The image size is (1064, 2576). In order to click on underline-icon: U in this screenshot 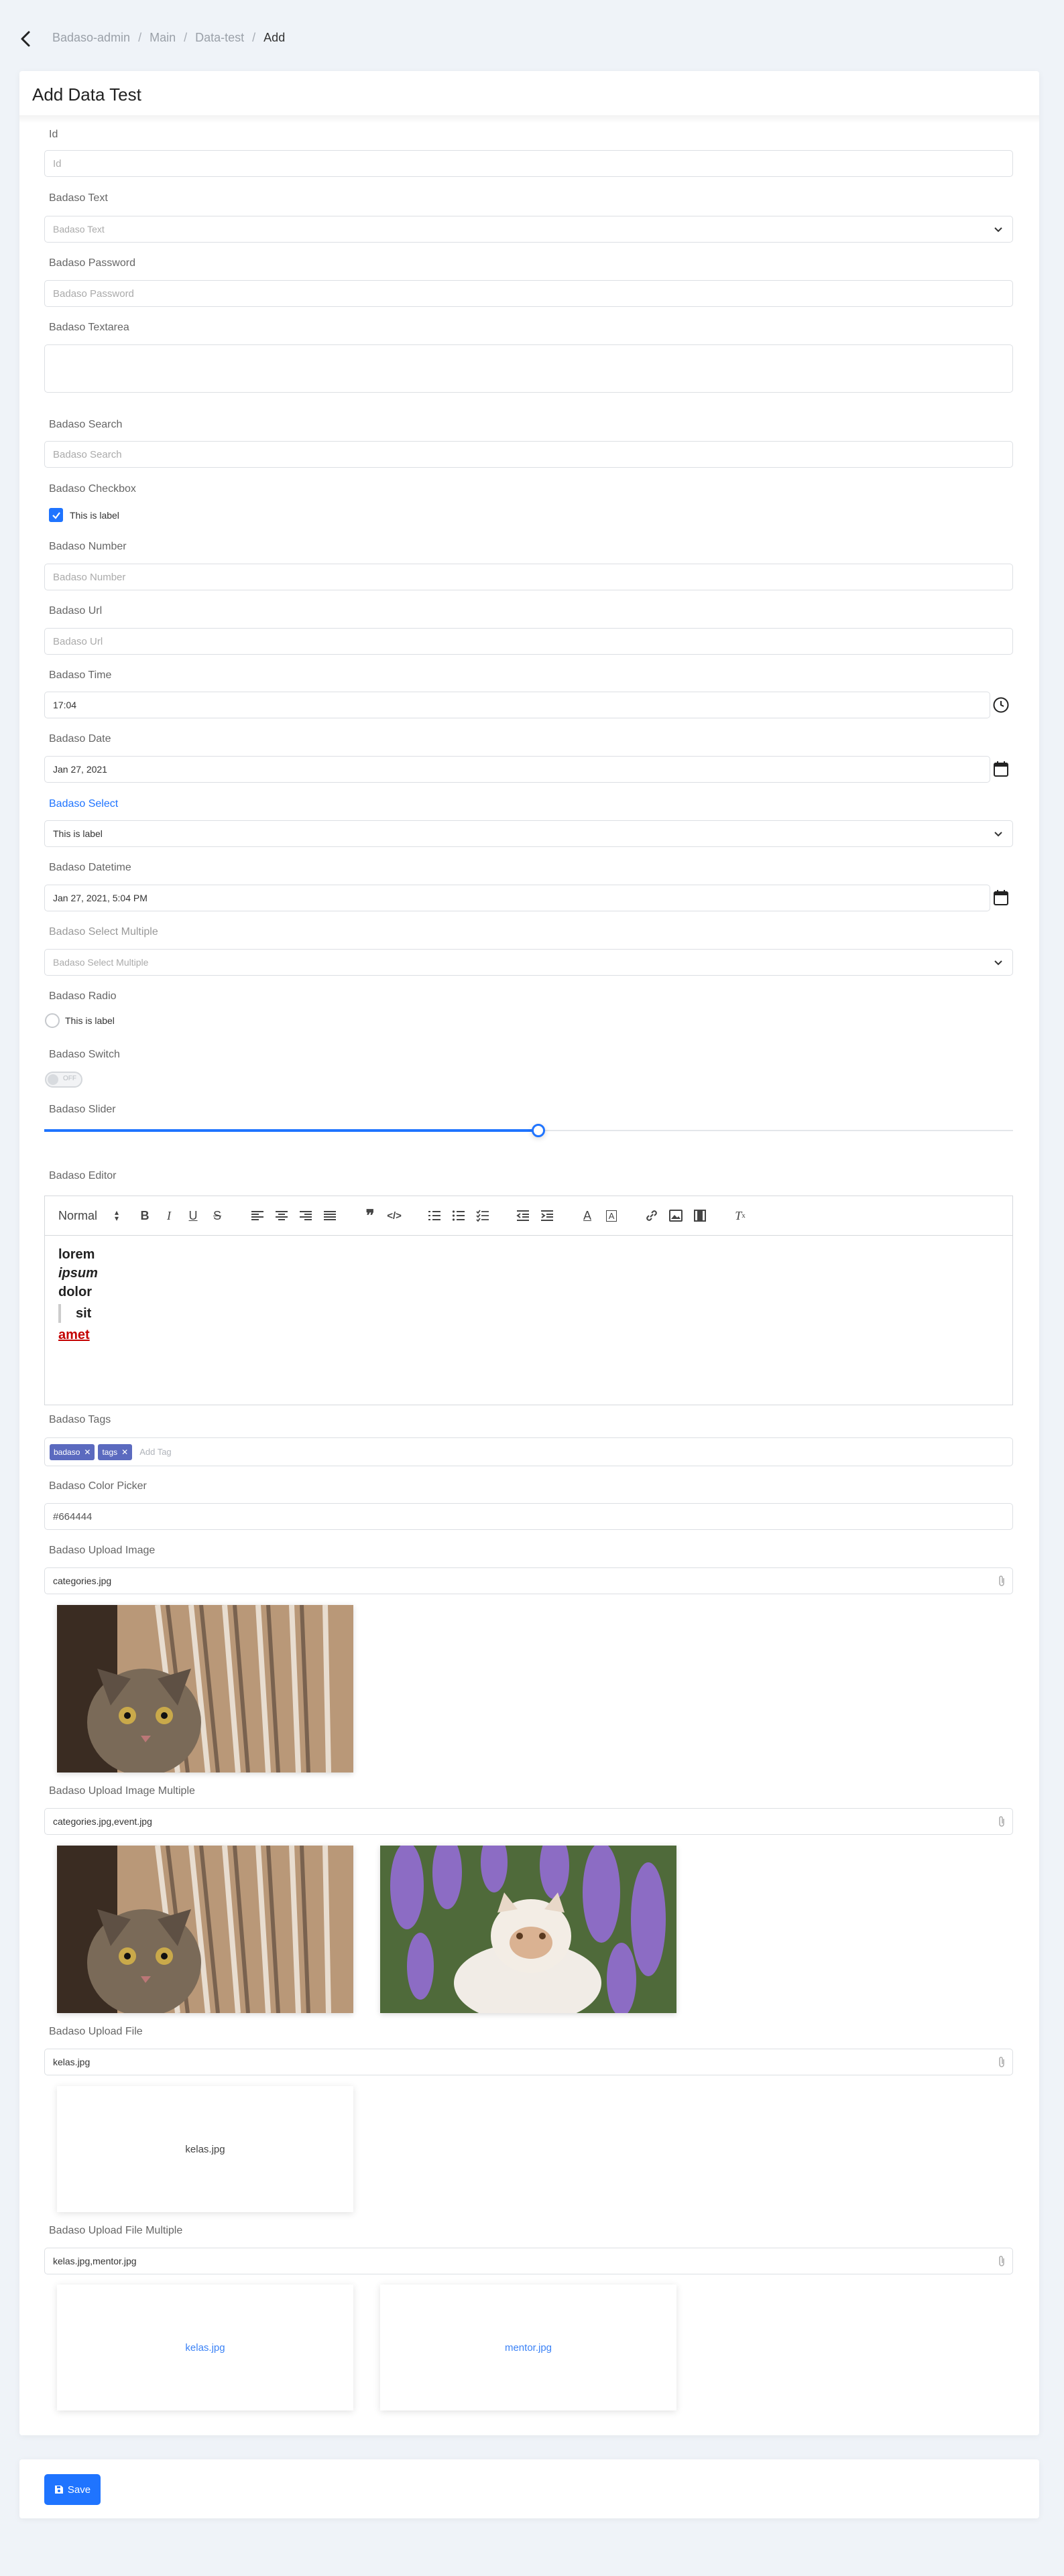, I will do `click(193, 1215)`.